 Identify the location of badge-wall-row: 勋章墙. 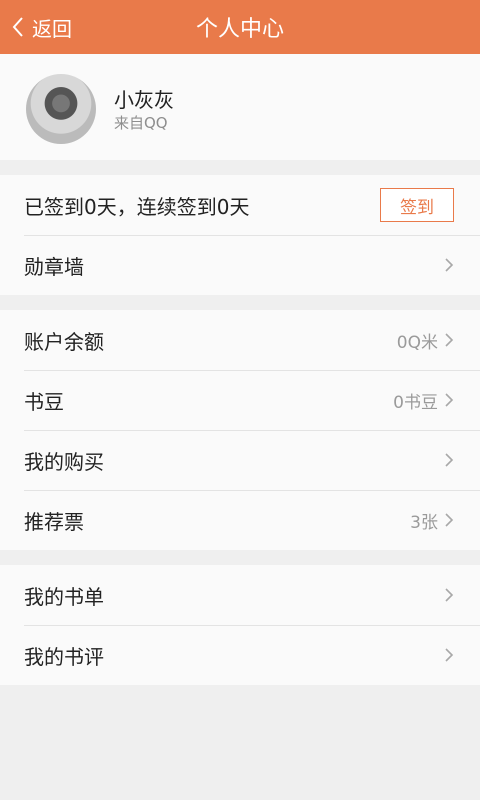
(240, 265).